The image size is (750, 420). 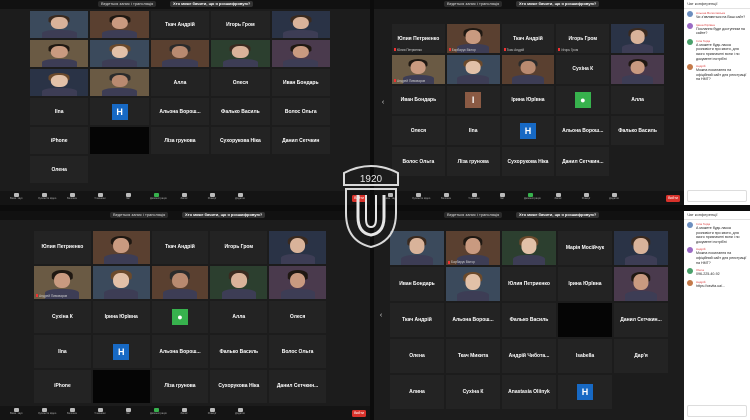 I want to click on participant-tile: Игорь Гром Игорь Гром, so click(x=583, y=38).